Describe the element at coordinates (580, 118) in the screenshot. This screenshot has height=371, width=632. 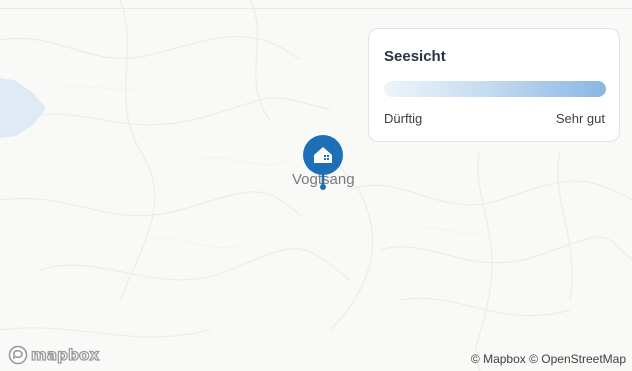
I see `legend-high-label: Sehr gut` at that location.